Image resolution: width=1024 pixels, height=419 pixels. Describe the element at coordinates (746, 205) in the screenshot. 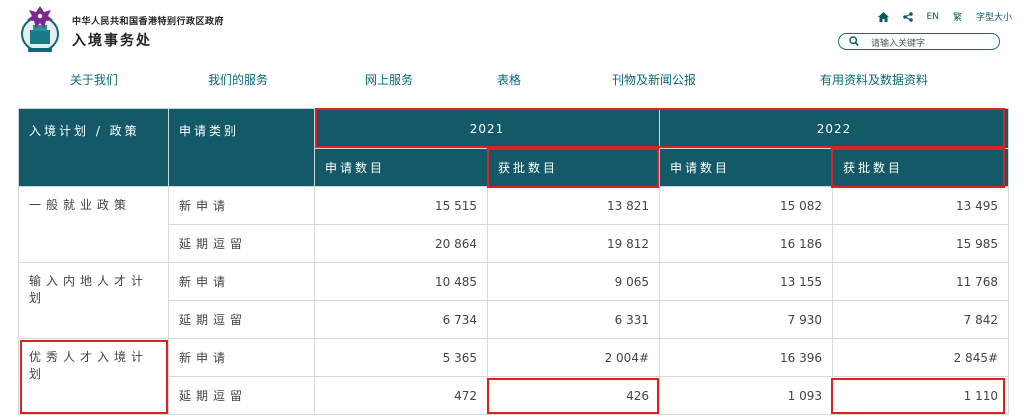

I see `value-cell: 15 082` at that location.